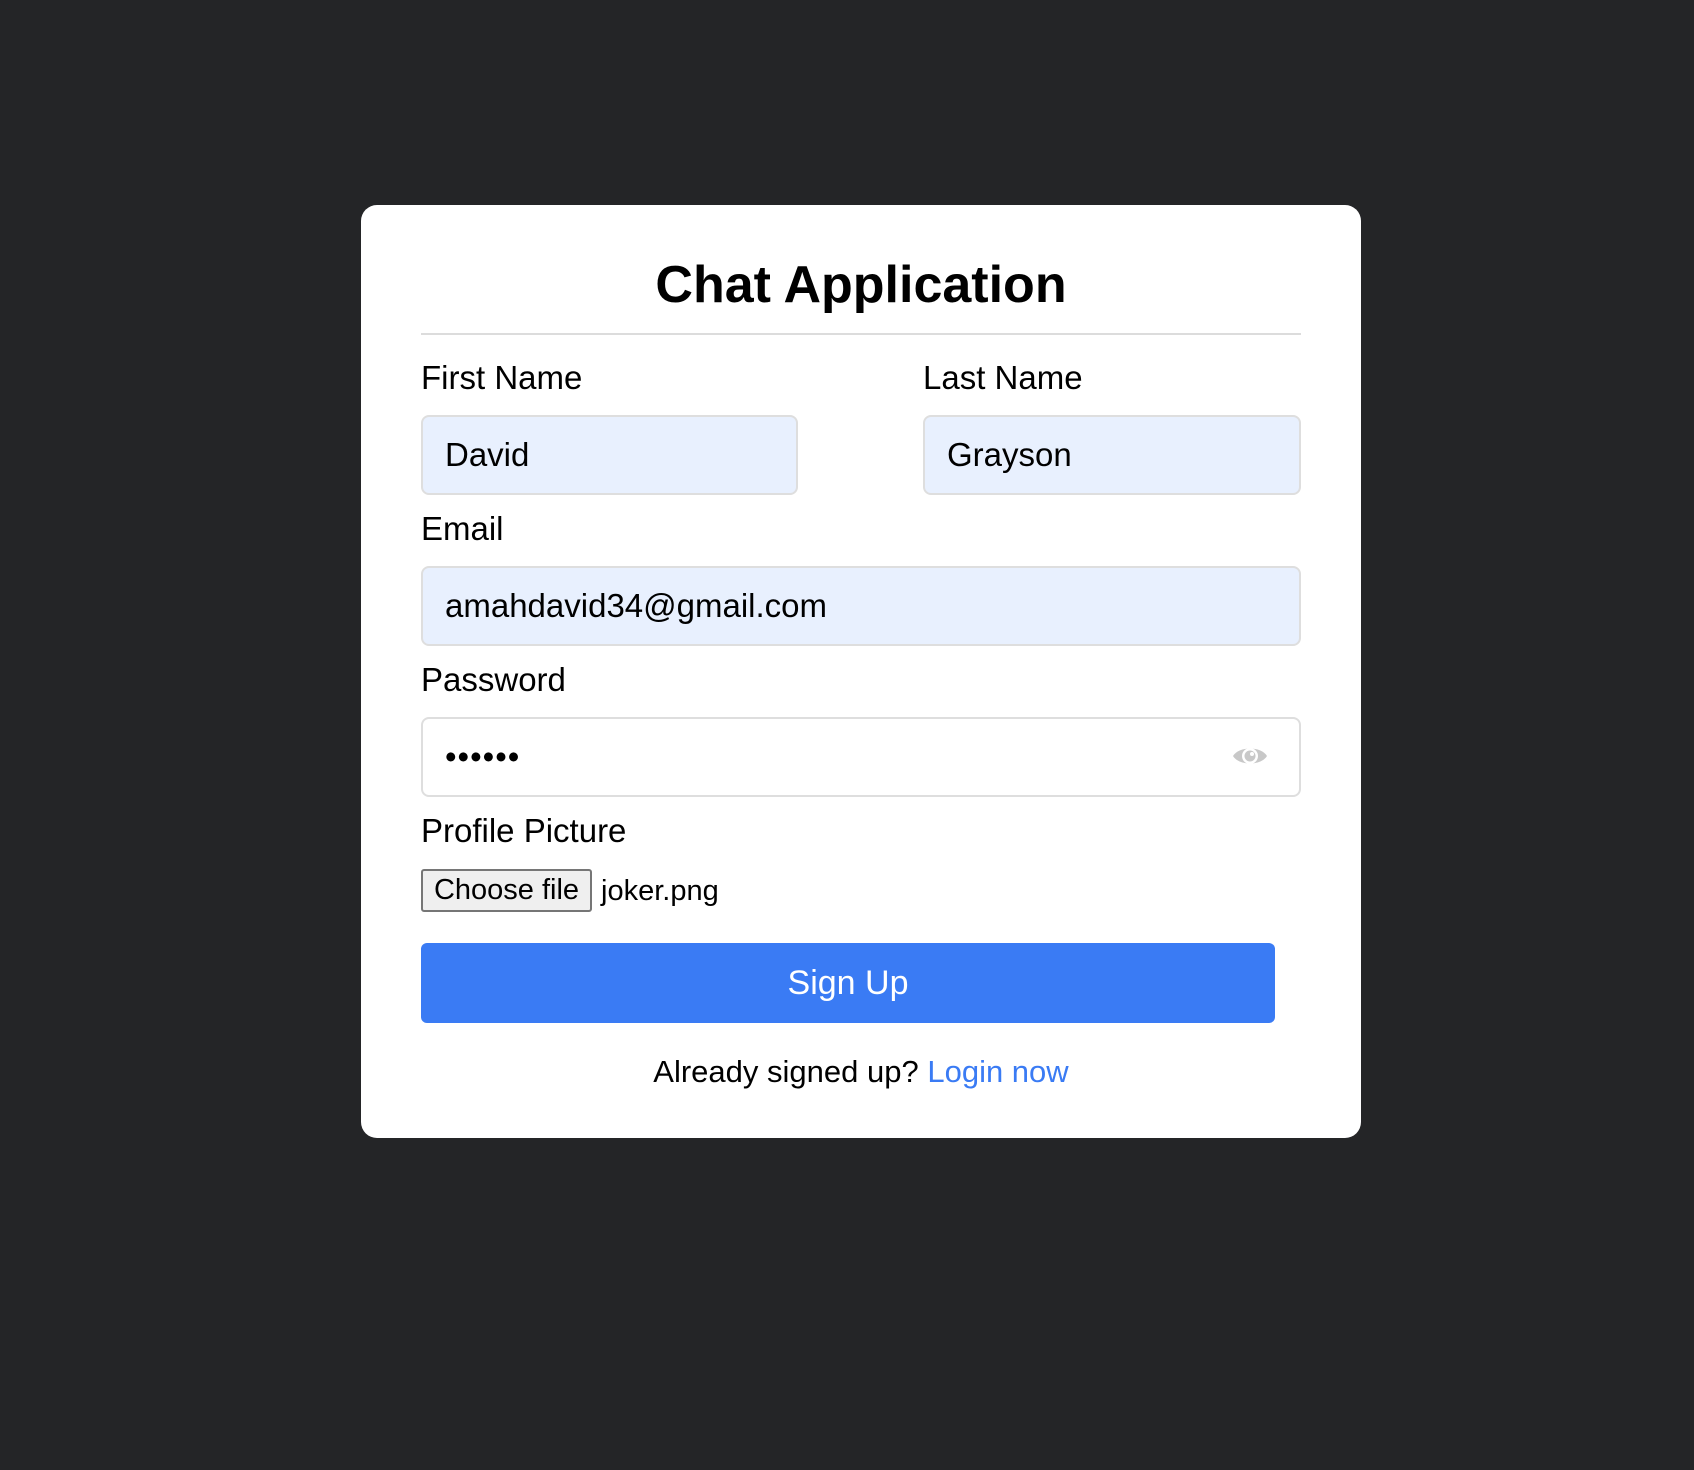 The image size is (1694, 1470). What do you see at coordinates (1112, 455) in the screenshot?
I see `last-name-input` at bounding box center [1112, 455].